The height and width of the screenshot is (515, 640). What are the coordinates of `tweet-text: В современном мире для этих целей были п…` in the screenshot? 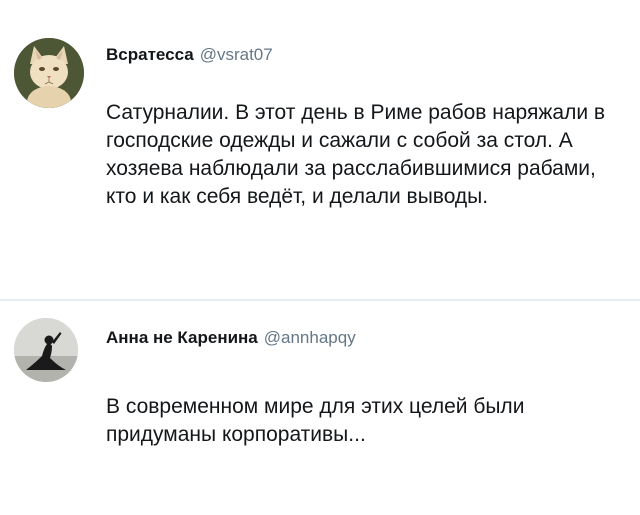 It's located at (315, 420).